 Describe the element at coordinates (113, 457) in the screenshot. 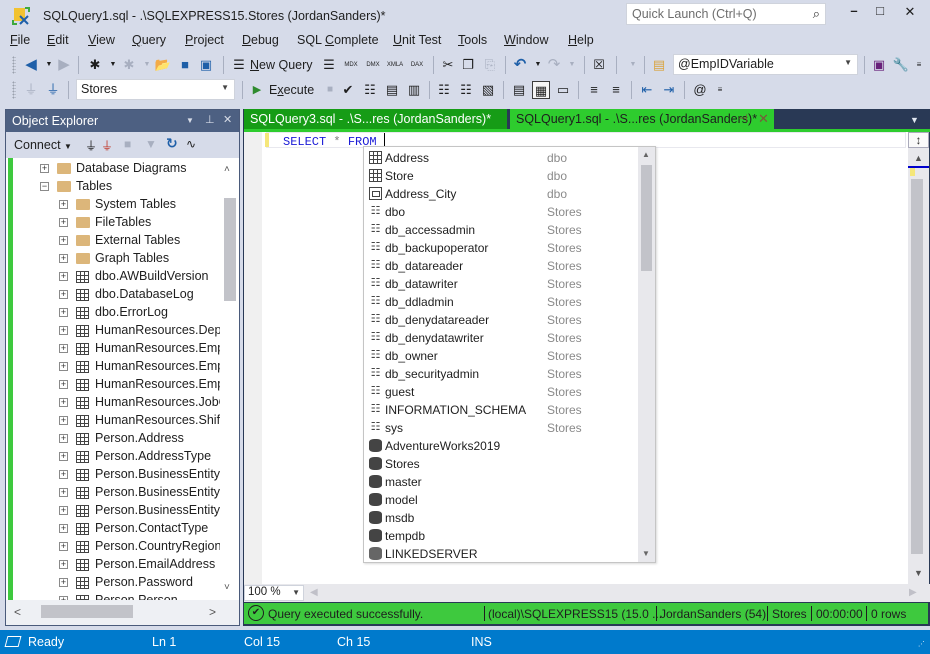

I see `tree-node: + Person.AddressType` at that location.